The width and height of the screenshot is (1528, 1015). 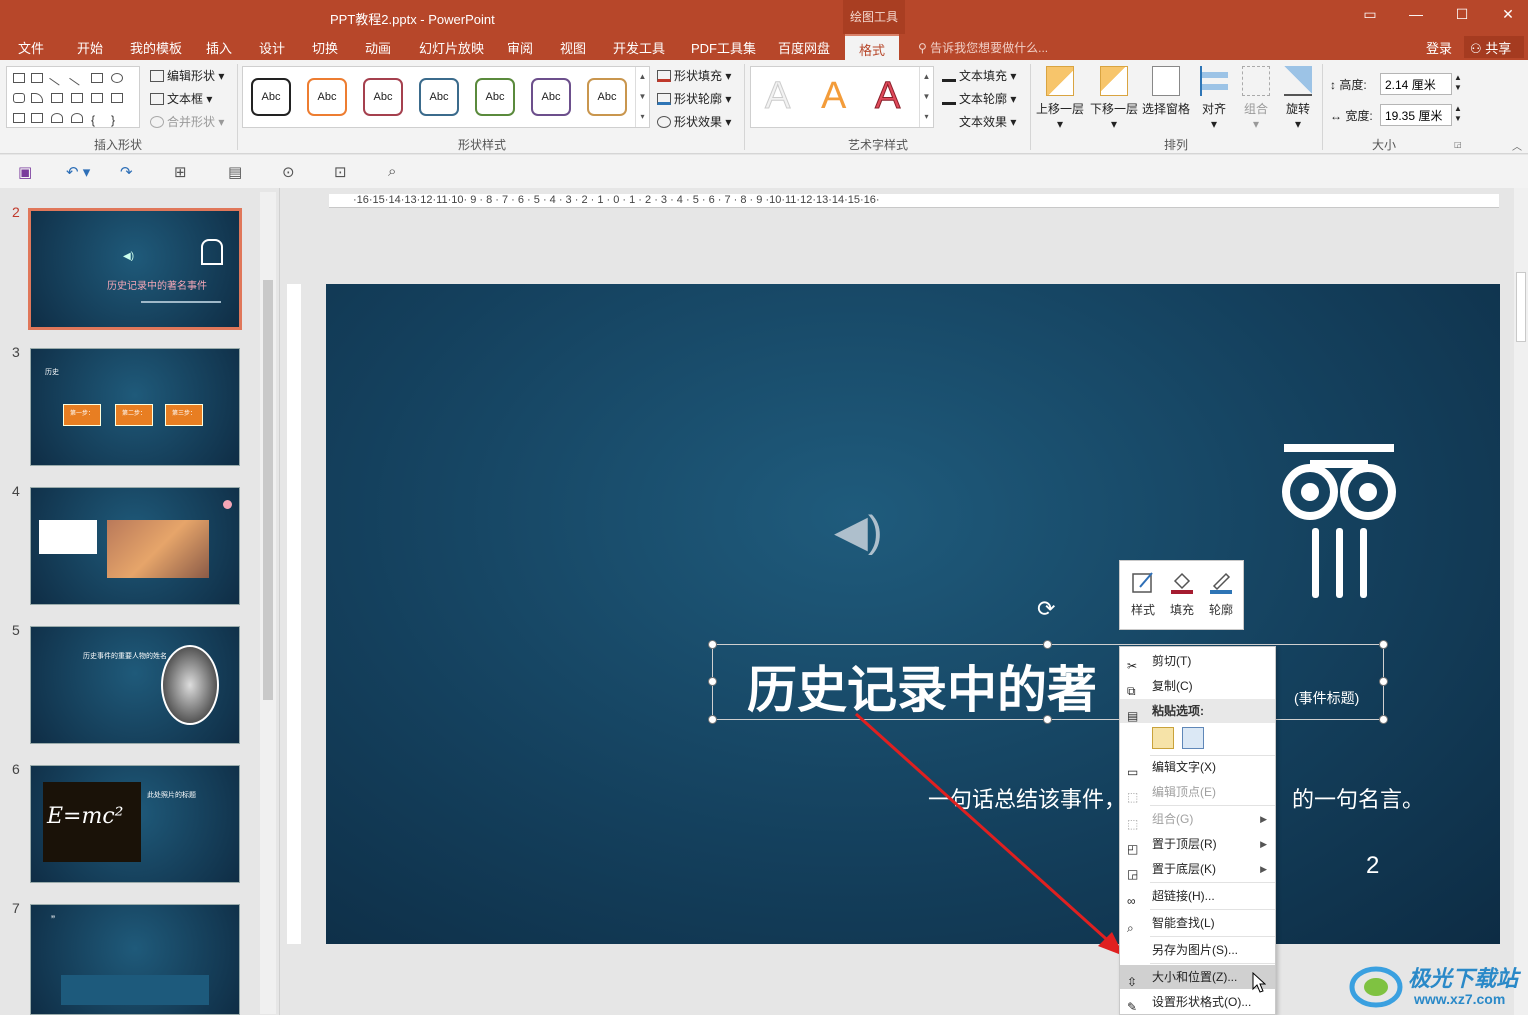 What do you see at coordinates (1462, 17) in the screenshot?
I see `maximize-button: ☐` at bounding box center [1462, 17].